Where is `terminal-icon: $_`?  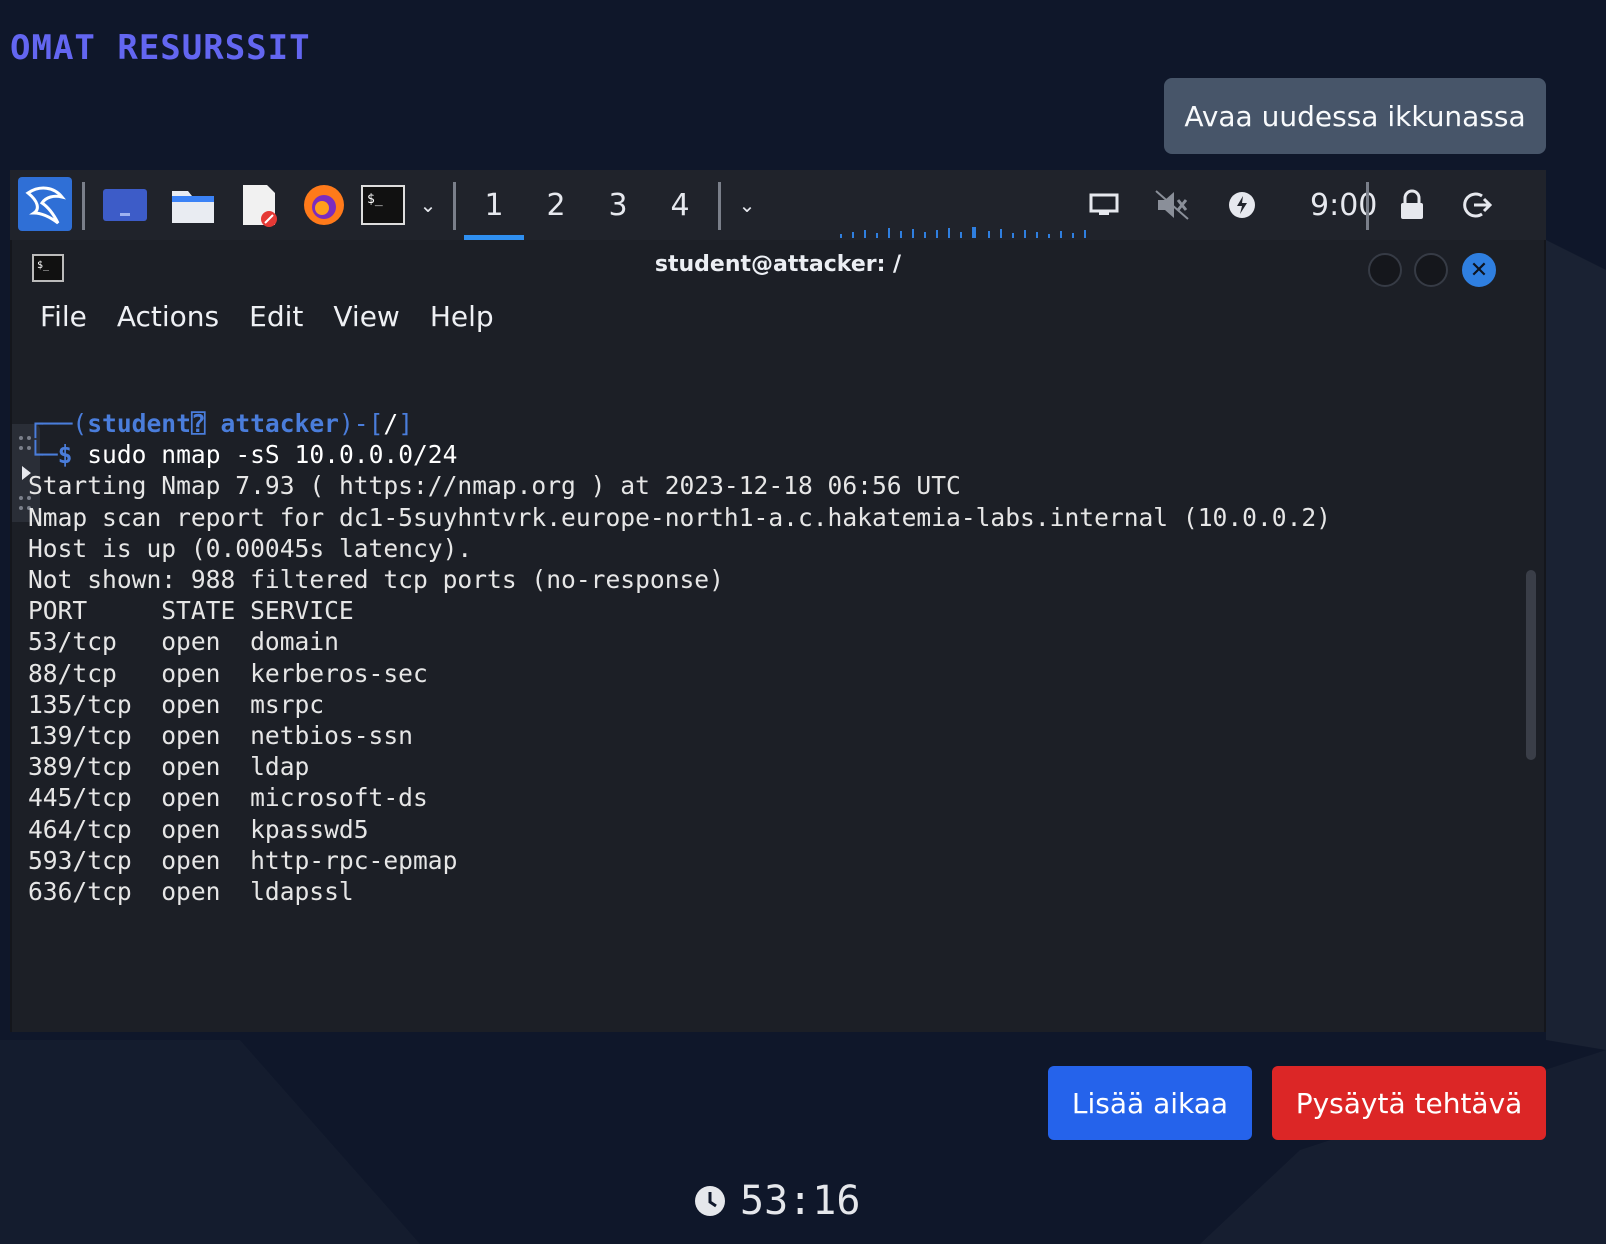 terminal-icon: $_ is located at coordinates (383, 205).